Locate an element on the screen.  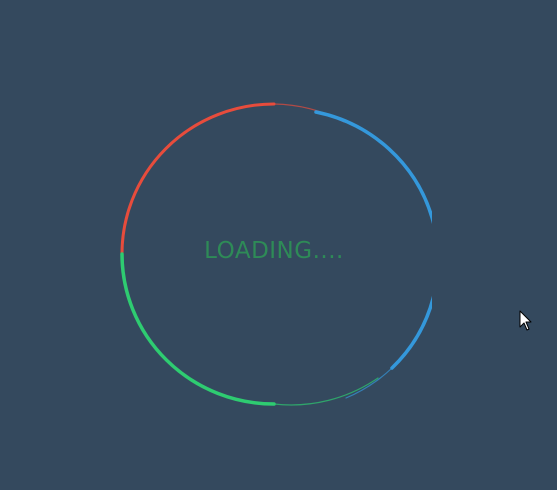
blue-arc-tail is located at coordinates (369, 383).